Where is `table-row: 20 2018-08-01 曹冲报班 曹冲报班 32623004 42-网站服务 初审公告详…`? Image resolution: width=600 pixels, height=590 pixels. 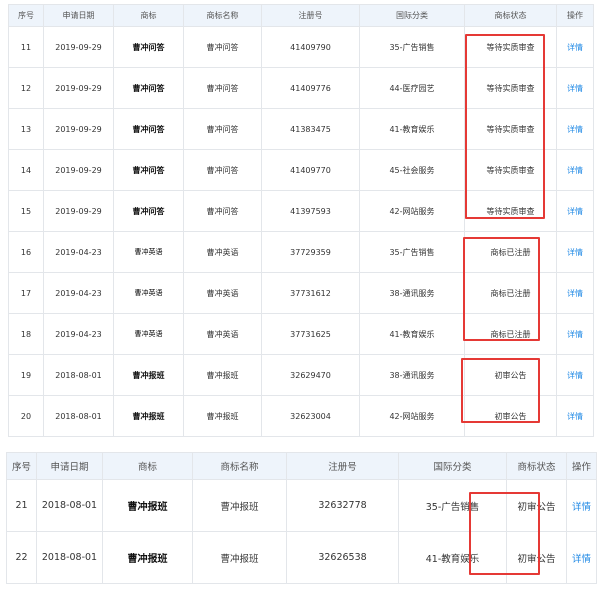 table-row: 20 2018-08-01 曹冲报班 曹冲报班 32623004 42-网站服务 初审公告详… is located at coordinates (301, 416).